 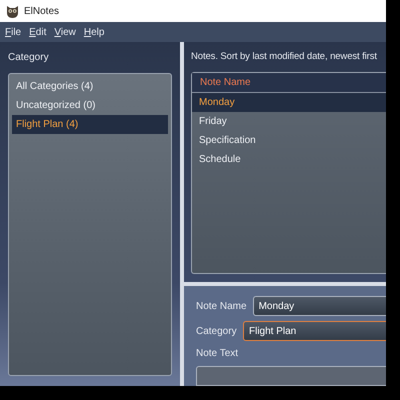 What do you see at coordinates (90, 105) in the screenshot?
I see `category-item: Uncategorized (0)` at bounding box center [90, 105].